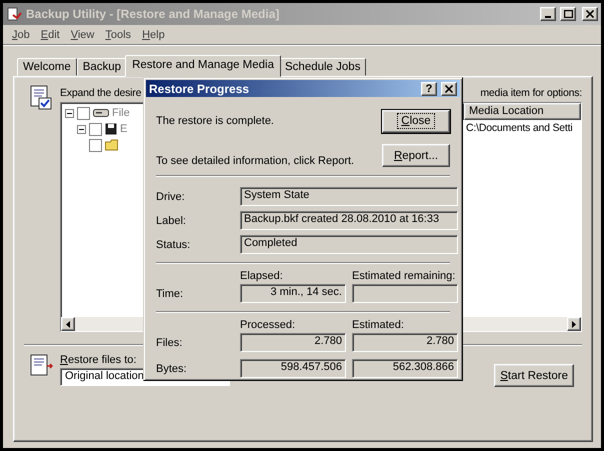  Describe the element at coordinates (293, 368) in the screenshot. I see `value-field: 598.457.506` at that location.